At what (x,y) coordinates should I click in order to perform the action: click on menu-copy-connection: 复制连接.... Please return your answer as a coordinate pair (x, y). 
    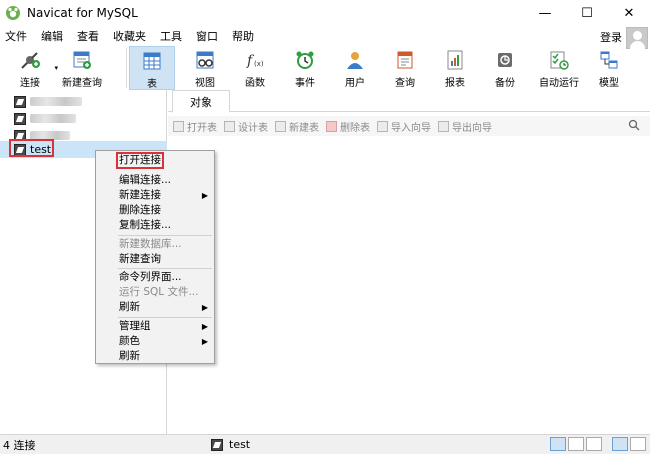
    Looking at the image, I should click on (155, 225).